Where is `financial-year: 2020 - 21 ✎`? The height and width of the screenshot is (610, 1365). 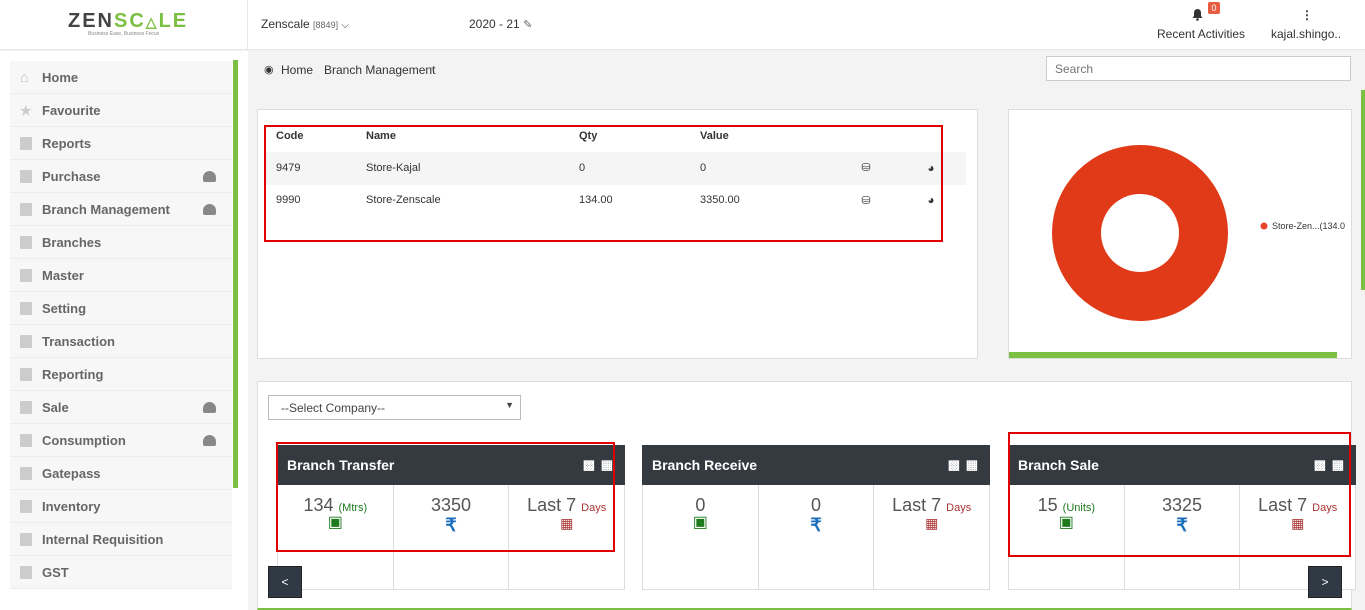
financial-year: 2020 - 21 ✎ is located at coordinates (500, 24).